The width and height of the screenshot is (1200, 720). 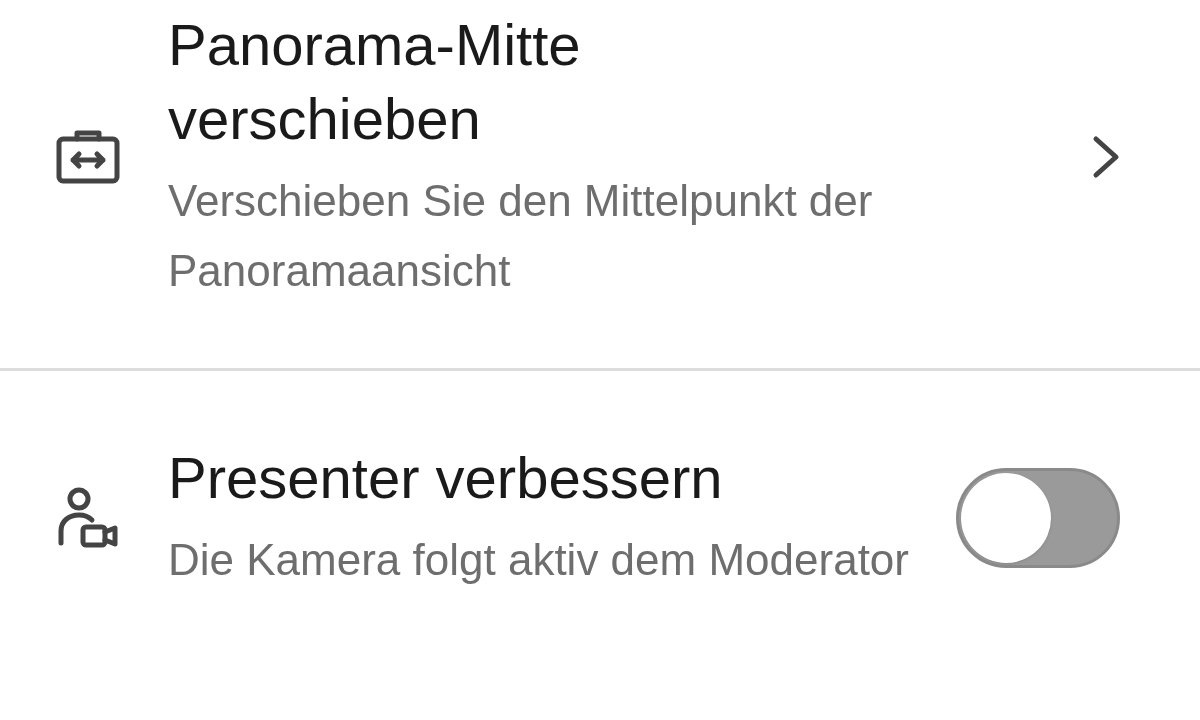 What do you see at coordinates (1106, 157) in the screenshot?
I see `chevron-right-icon` at bounding box center [1106, 157].